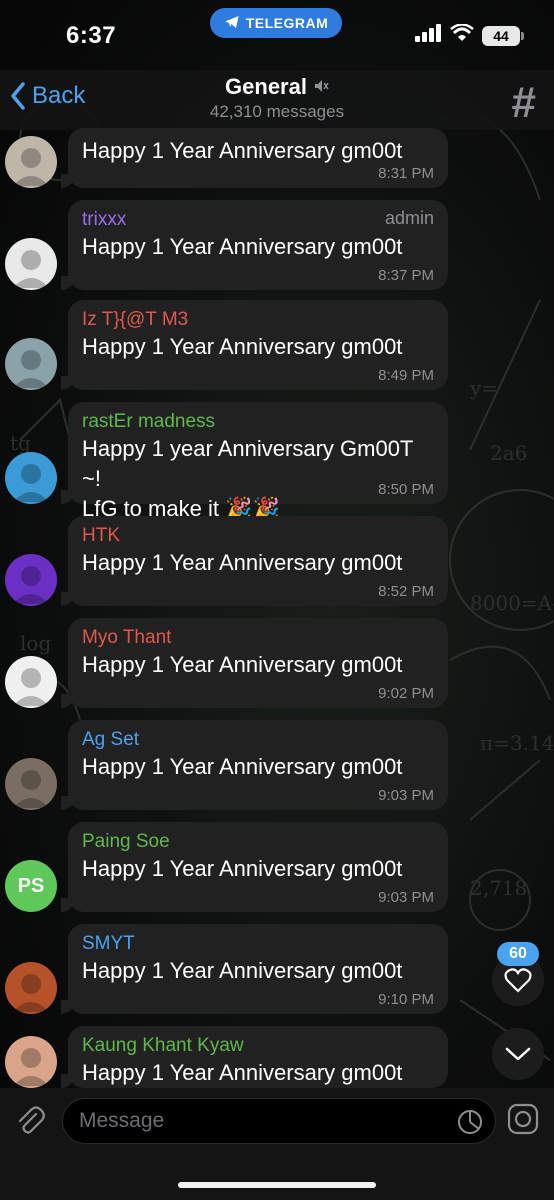 Image resolution: width=554 pixels, height=1200 pixels. I want to click on chat-header: Back General 42,310 messages #, so click(277, 100).